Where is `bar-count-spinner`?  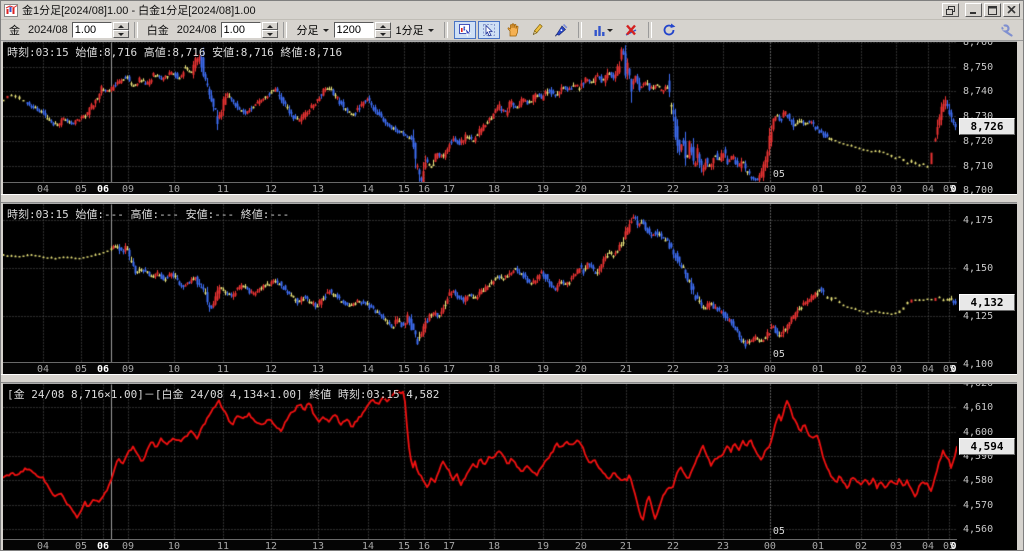
bar-count-spinner is located at coordinates (362, 30).